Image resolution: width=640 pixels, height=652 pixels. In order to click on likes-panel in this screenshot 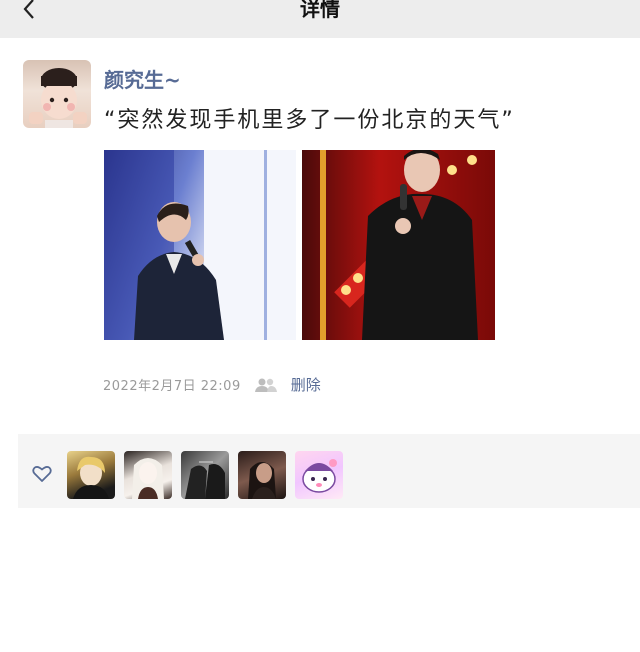, I will do `click(329, 471)`.